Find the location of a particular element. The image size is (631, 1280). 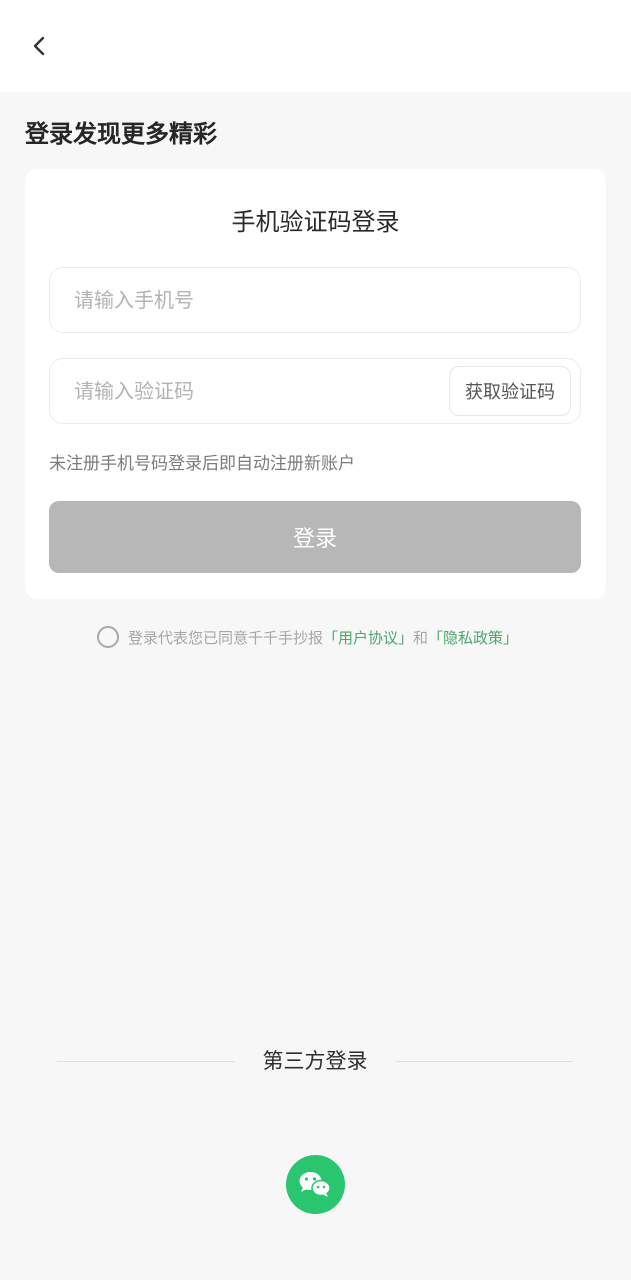

wechat-icon is located at coordinates (315, 1184).